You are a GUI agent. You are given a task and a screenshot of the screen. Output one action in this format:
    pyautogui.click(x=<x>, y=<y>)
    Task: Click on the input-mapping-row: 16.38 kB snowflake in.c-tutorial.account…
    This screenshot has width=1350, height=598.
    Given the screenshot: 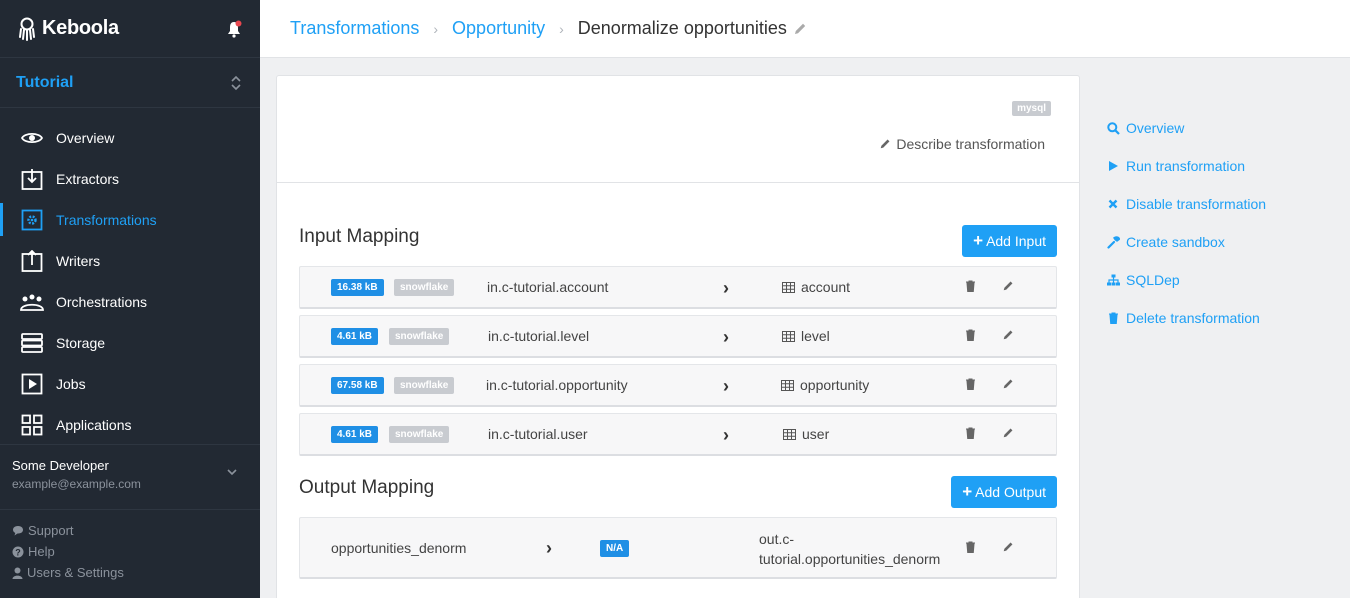 What is the action you would take?
    pyautogui.click(x=678, y=287)
    